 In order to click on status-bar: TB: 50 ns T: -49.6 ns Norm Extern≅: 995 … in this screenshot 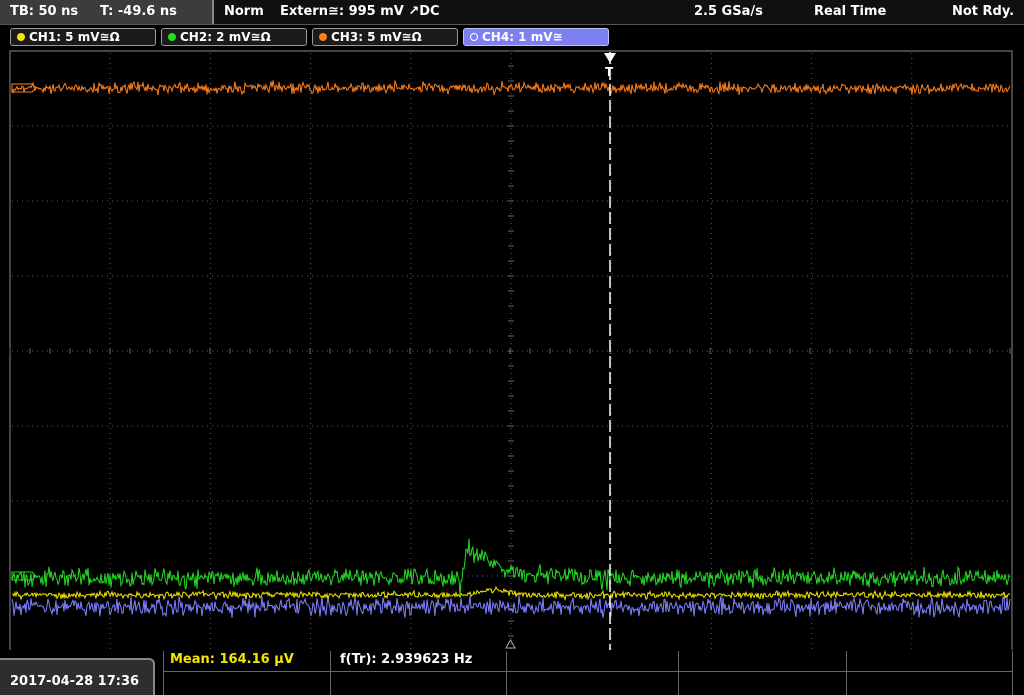, I will do `click(512, 12)`.